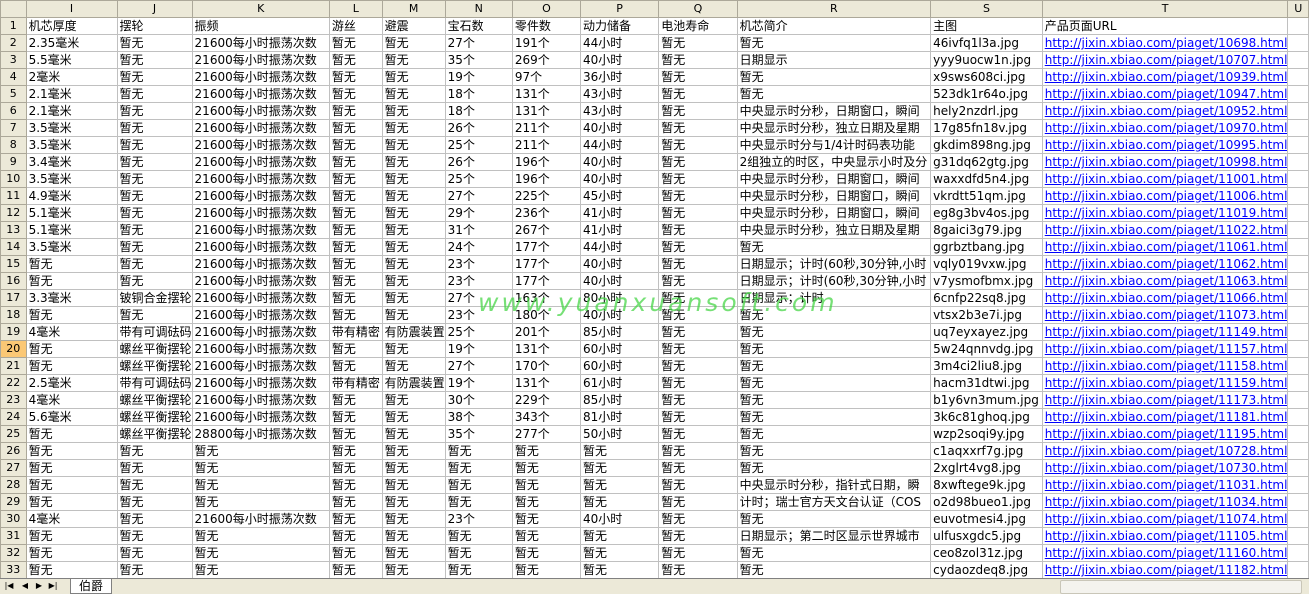 The height and width of the screenshot is (594, 1309). What do you see at coordinates (13, 553) in the screenshot?
I see `row-number: 32` at bounding box center [13, 553].